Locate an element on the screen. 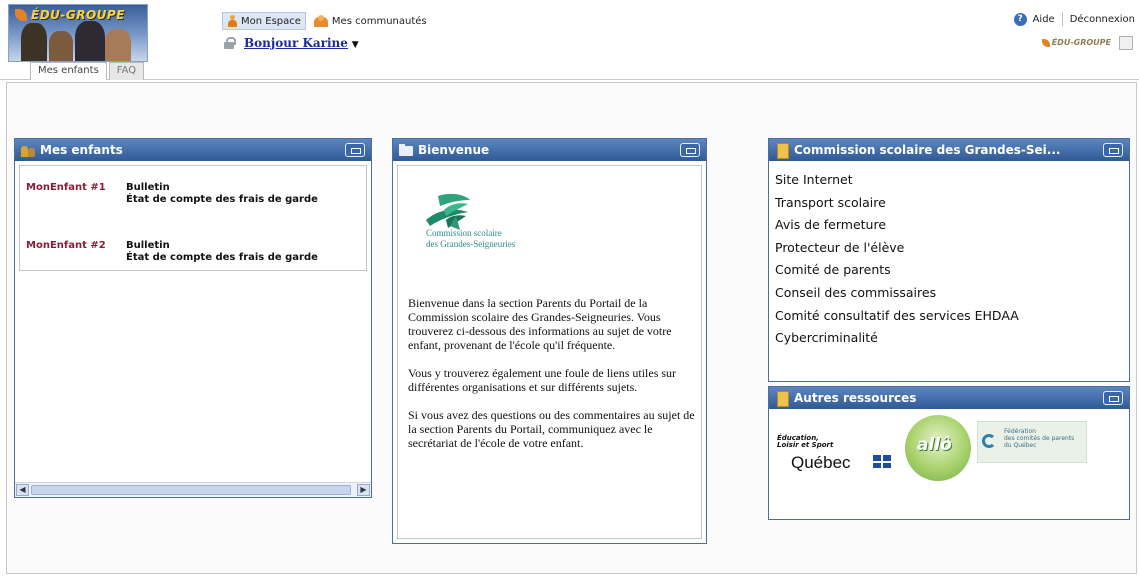  fcpq-circle-icon is located at coordinates (989, 441).